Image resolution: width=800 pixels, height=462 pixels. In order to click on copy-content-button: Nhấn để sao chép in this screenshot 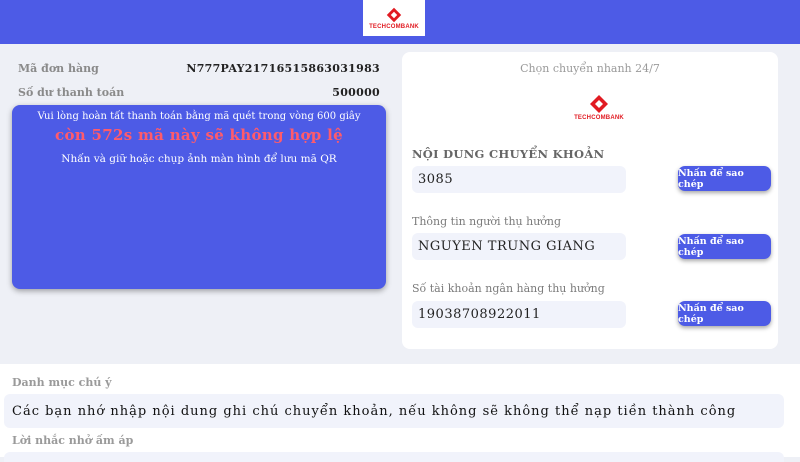, I will do `click(724, 178)`.